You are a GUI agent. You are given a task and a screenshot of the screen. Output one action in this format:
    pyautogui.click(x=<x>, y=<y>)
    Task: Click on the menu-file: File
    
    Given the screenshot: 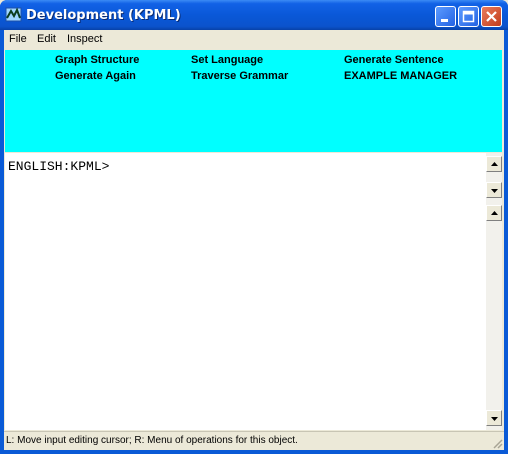 What is the action you would take?
    pyautogui.click(x=18, y=39)
    